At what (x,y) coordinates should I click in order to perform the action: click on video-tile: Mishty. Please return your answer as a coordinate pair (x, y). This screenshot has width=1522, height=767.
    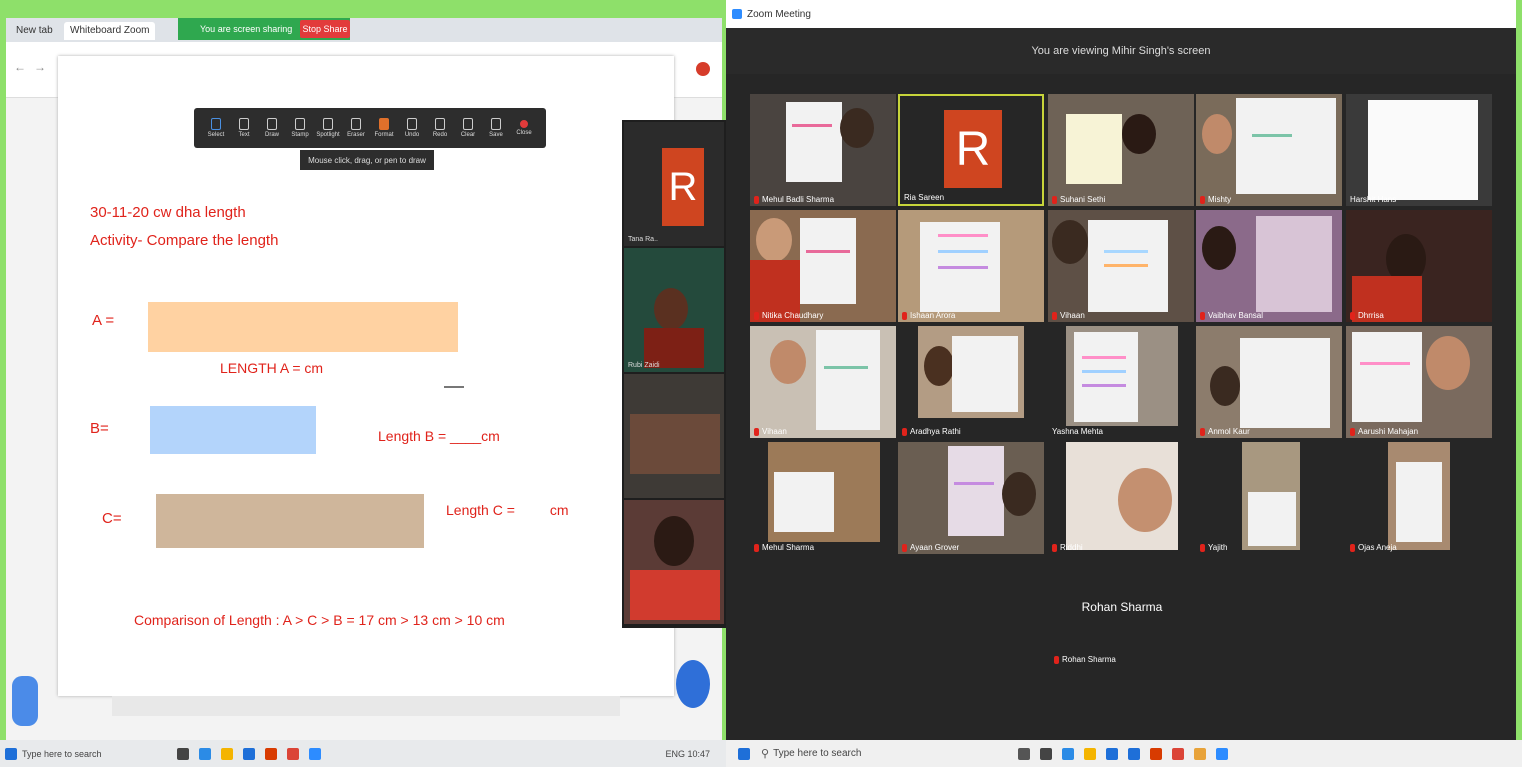
    Looking at the image, I should click on (1269, 150).